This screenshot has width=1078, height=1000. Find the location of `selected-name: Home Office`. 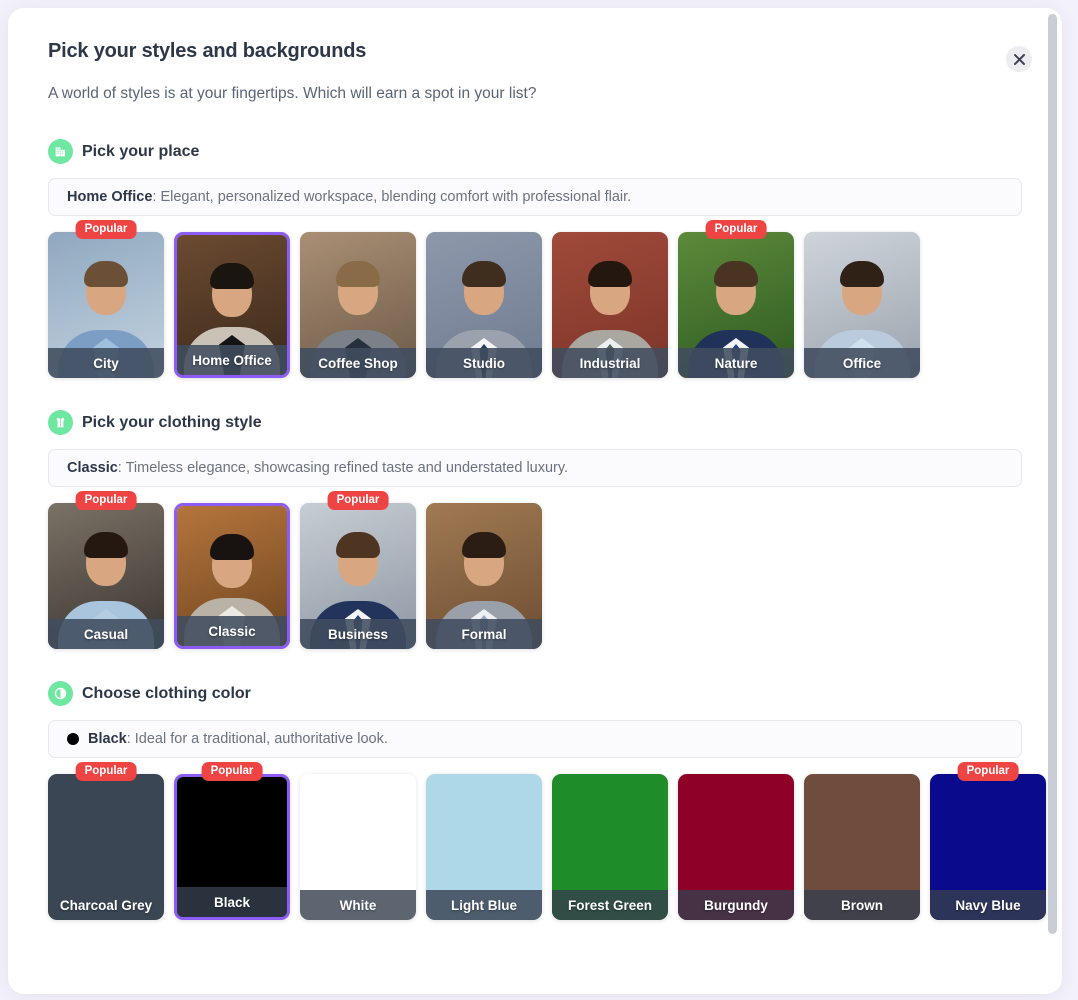

selected-name: Home Office is located at coordinates (110, 197).